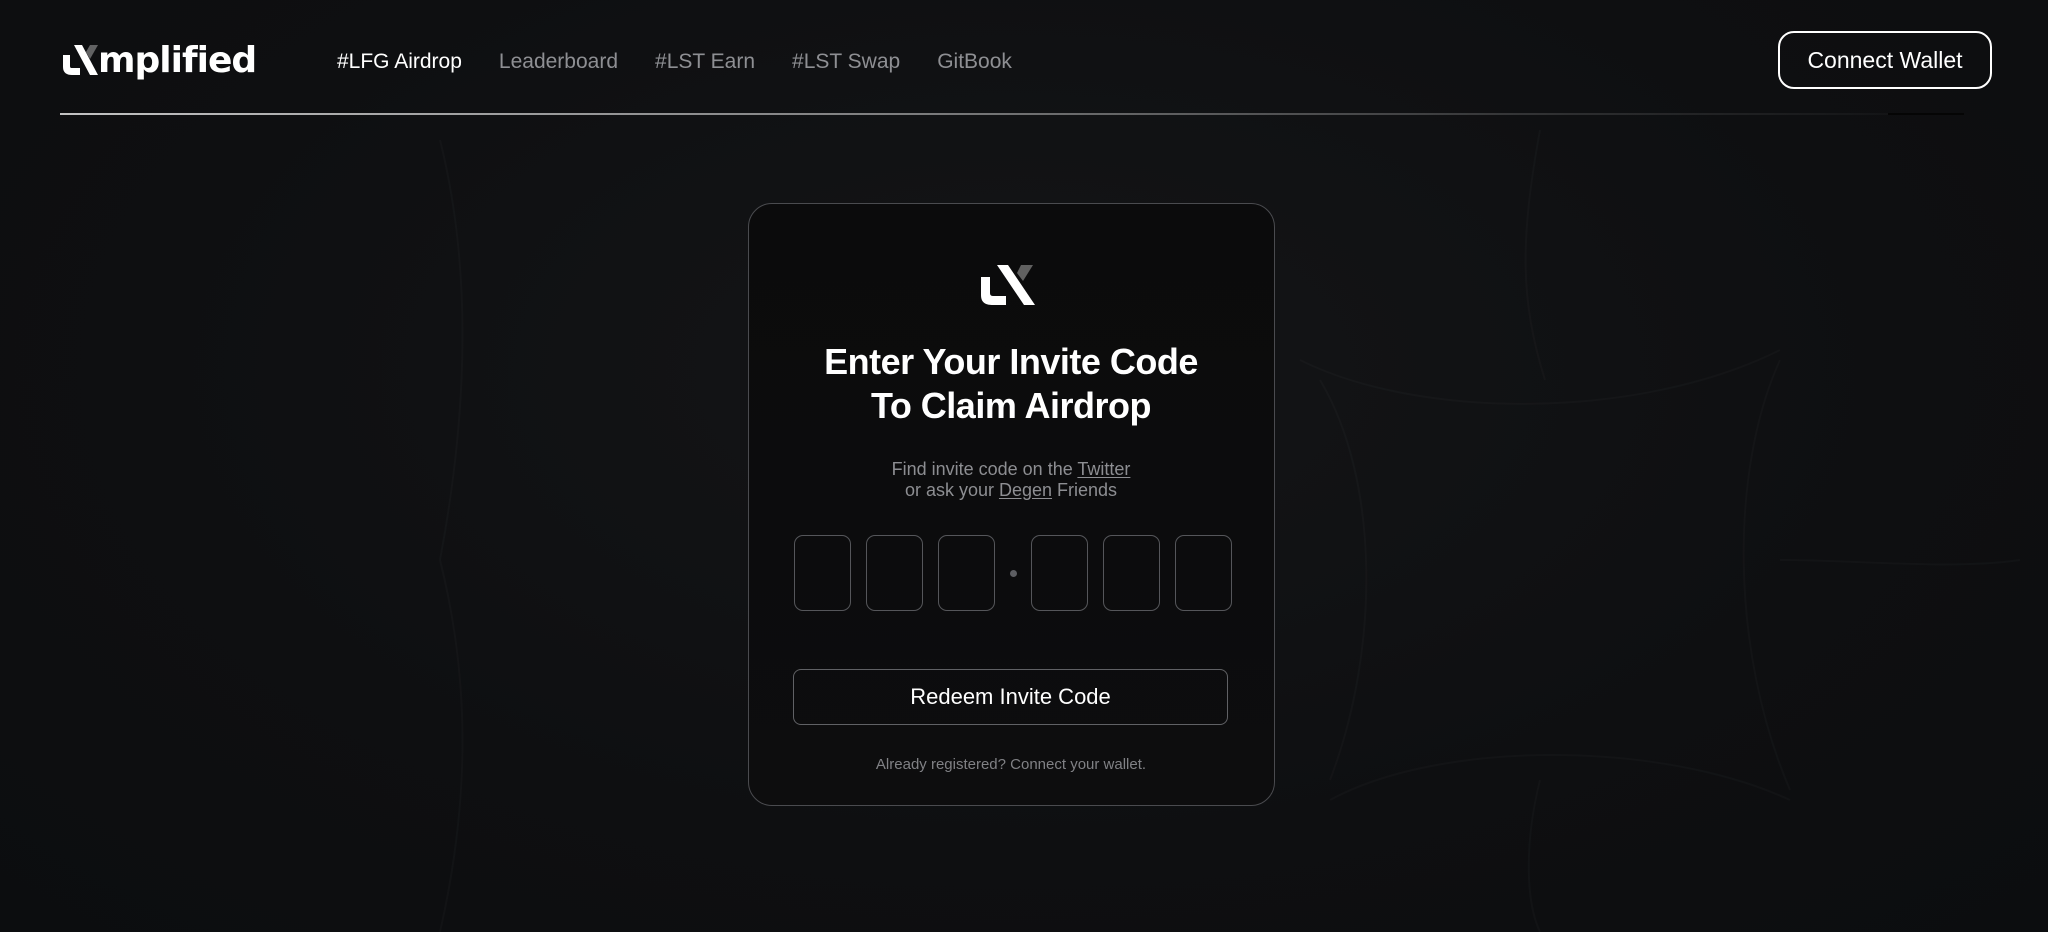  Describe the element at coordinates (177, 60) in the screenshot. I see `brand-name: mplified` at that location.